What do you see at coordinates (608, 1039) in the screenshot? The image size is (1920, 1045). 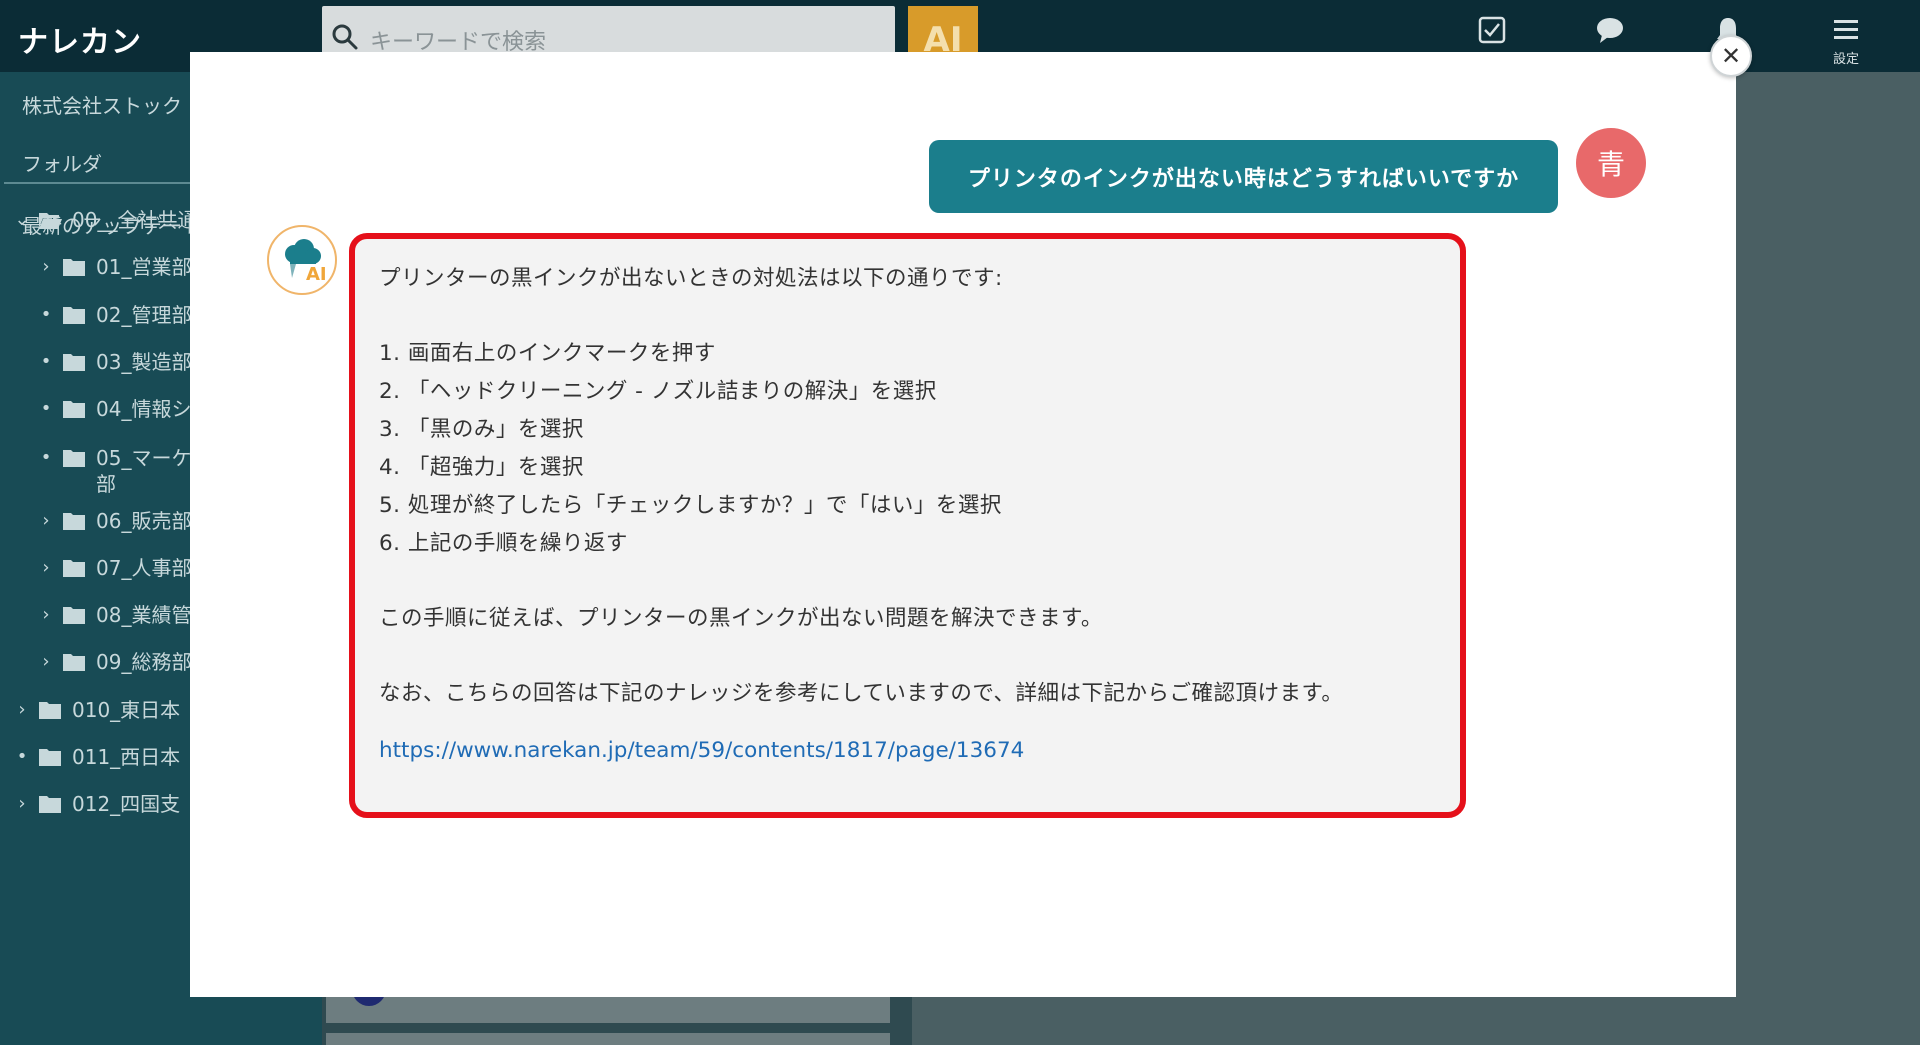 I see `main-card` at bounding box center [608, 1039].